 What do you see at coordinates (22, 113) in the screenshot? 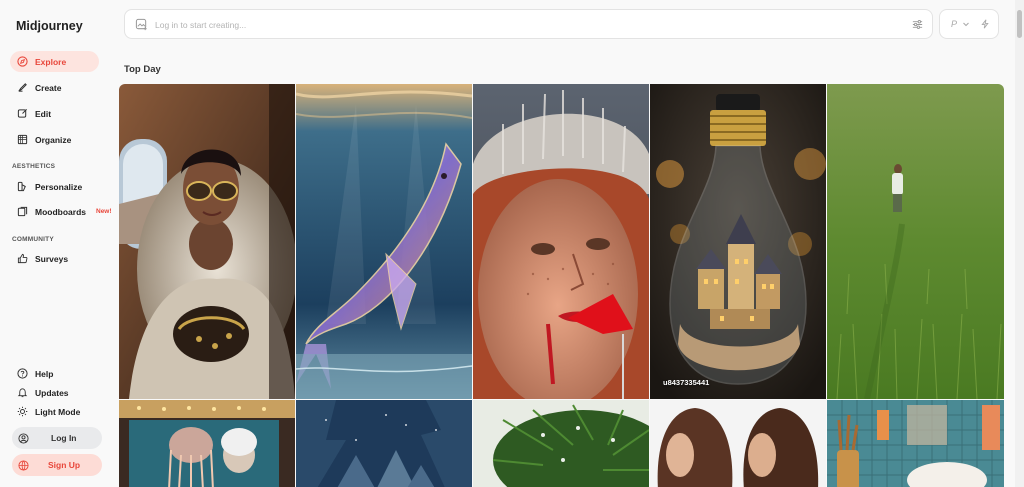
I see `edit-icon` at bounding box center [22, 113].